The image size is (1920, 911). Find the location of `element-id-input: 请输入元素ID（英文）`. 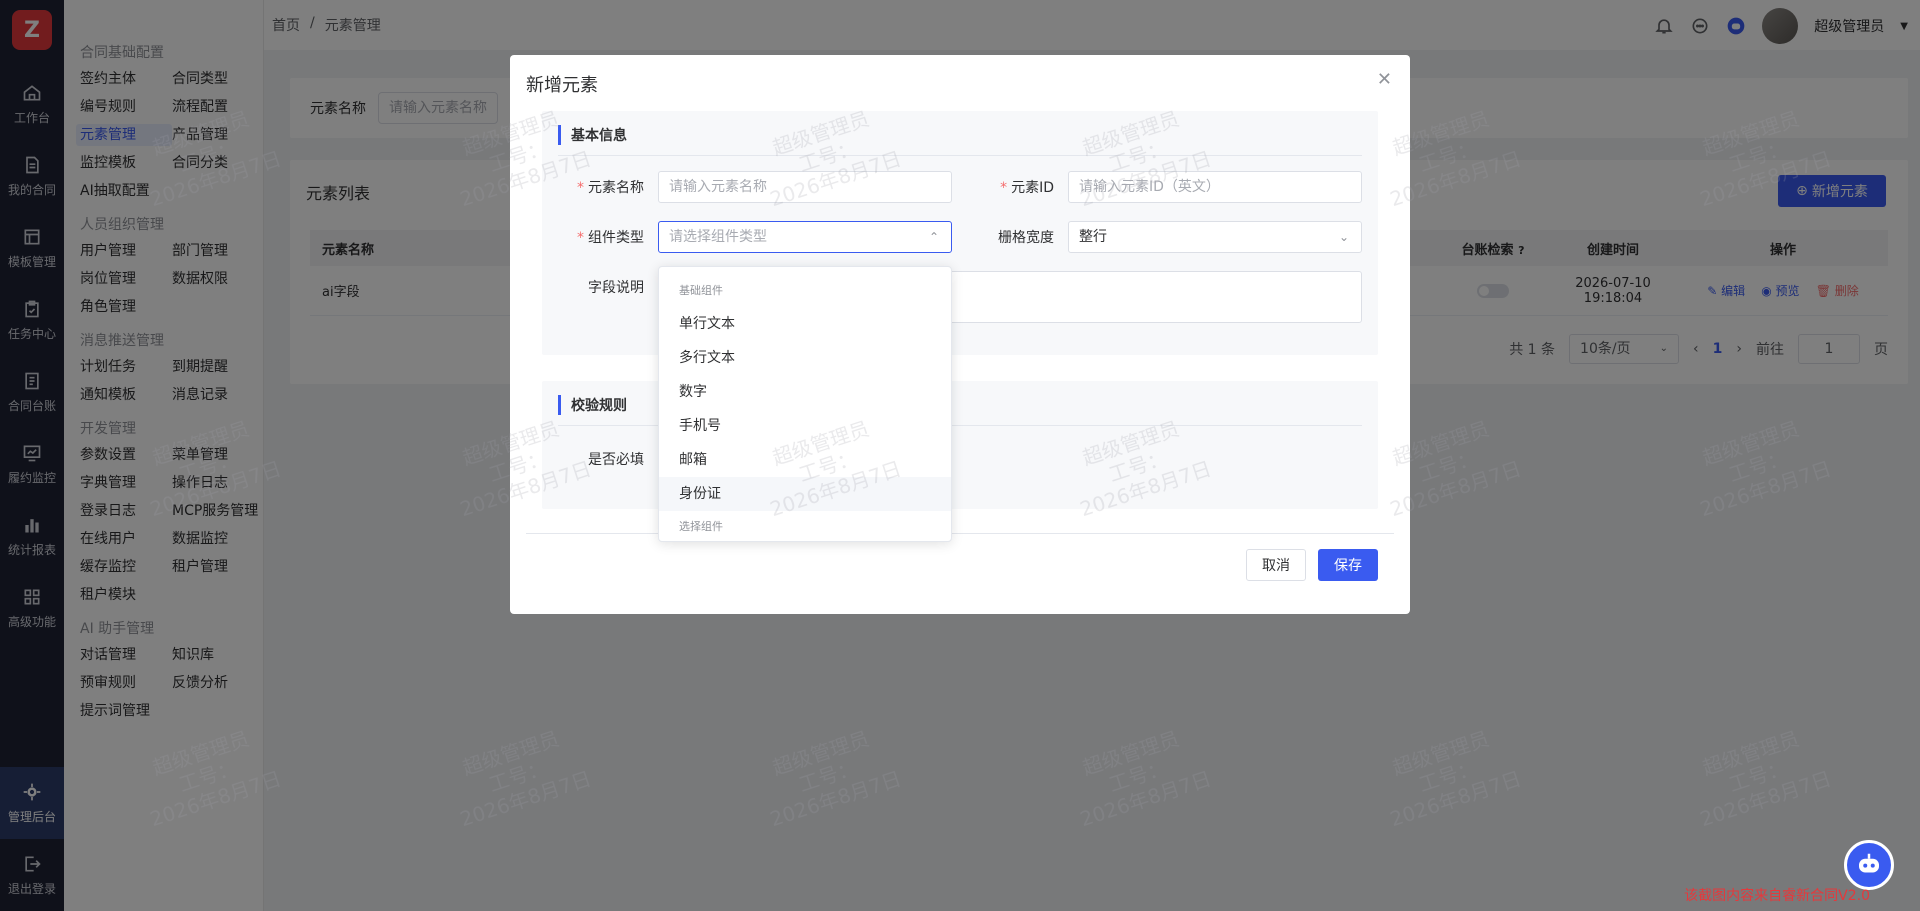

element-id-input: 请输入元素ID（英文） is located at coordinates (1215, 187).